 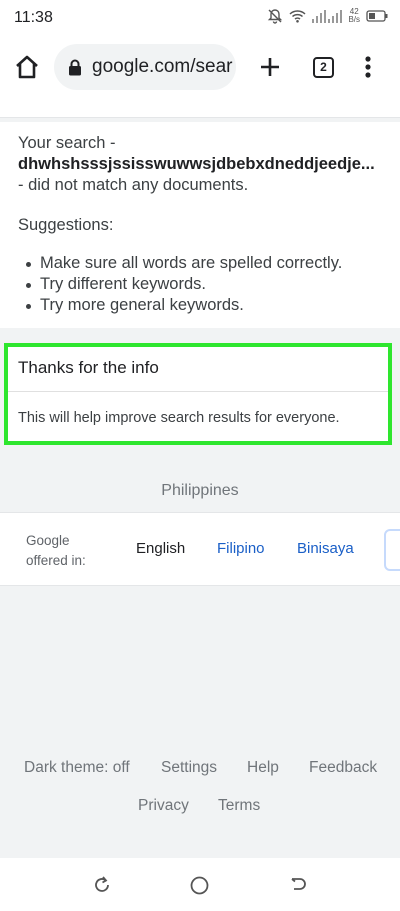 I want to click on home-button, so click(x=27, y=67).